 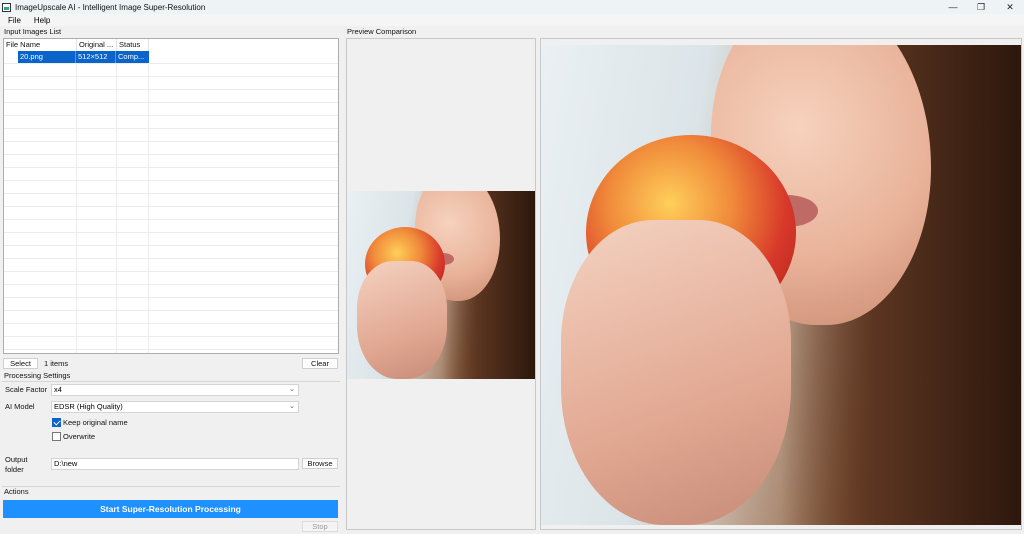 What do you see at coordinates (981, 7) in the screenshot?
I see `maximize-button: ❐` at bounding box center [981, 7].